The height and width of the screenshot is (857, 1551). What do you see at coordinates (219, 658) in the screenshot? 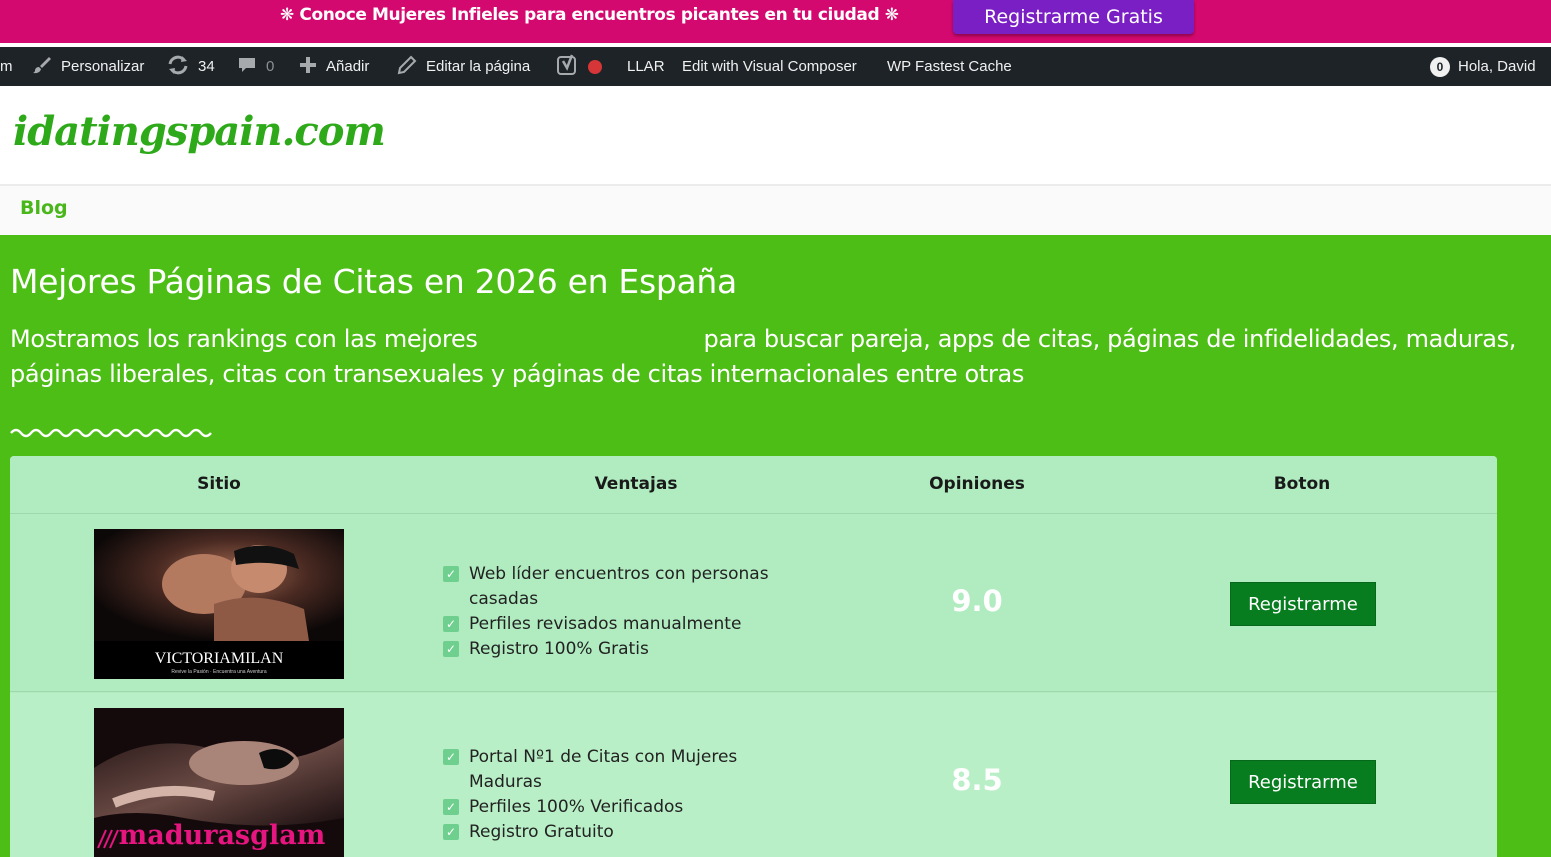
I see `victoriamilan-logo-text: VICTORIAMILAN` at bounding box center [219, 658].